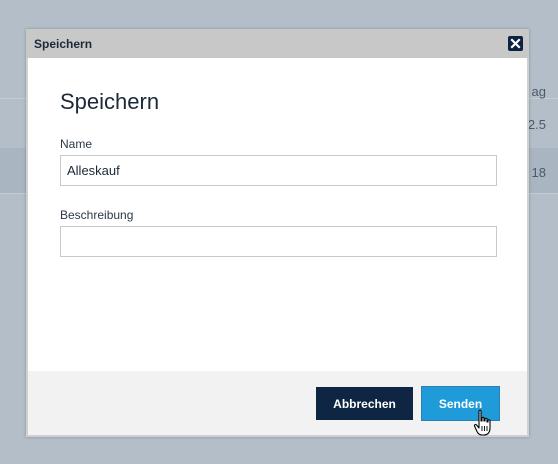 Image resolution: width=558 pixels, height=464 pixels. What do you see at coordinates (538, 172) in the screenshot?
I see `background-row-value: 18` at bounding box center [538, 172].